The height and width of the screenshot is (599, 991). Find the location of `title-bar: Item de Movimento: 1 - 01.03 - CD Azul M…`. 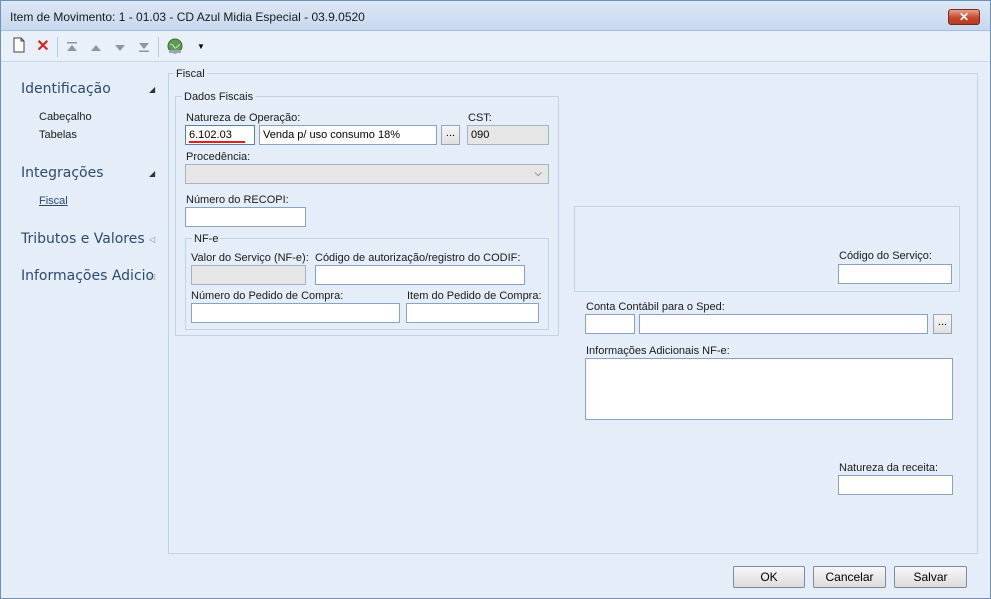

title-bar: Item de Movimento: 1 - 01.03 - CD Azul M… is located at coordinates (495, 16).